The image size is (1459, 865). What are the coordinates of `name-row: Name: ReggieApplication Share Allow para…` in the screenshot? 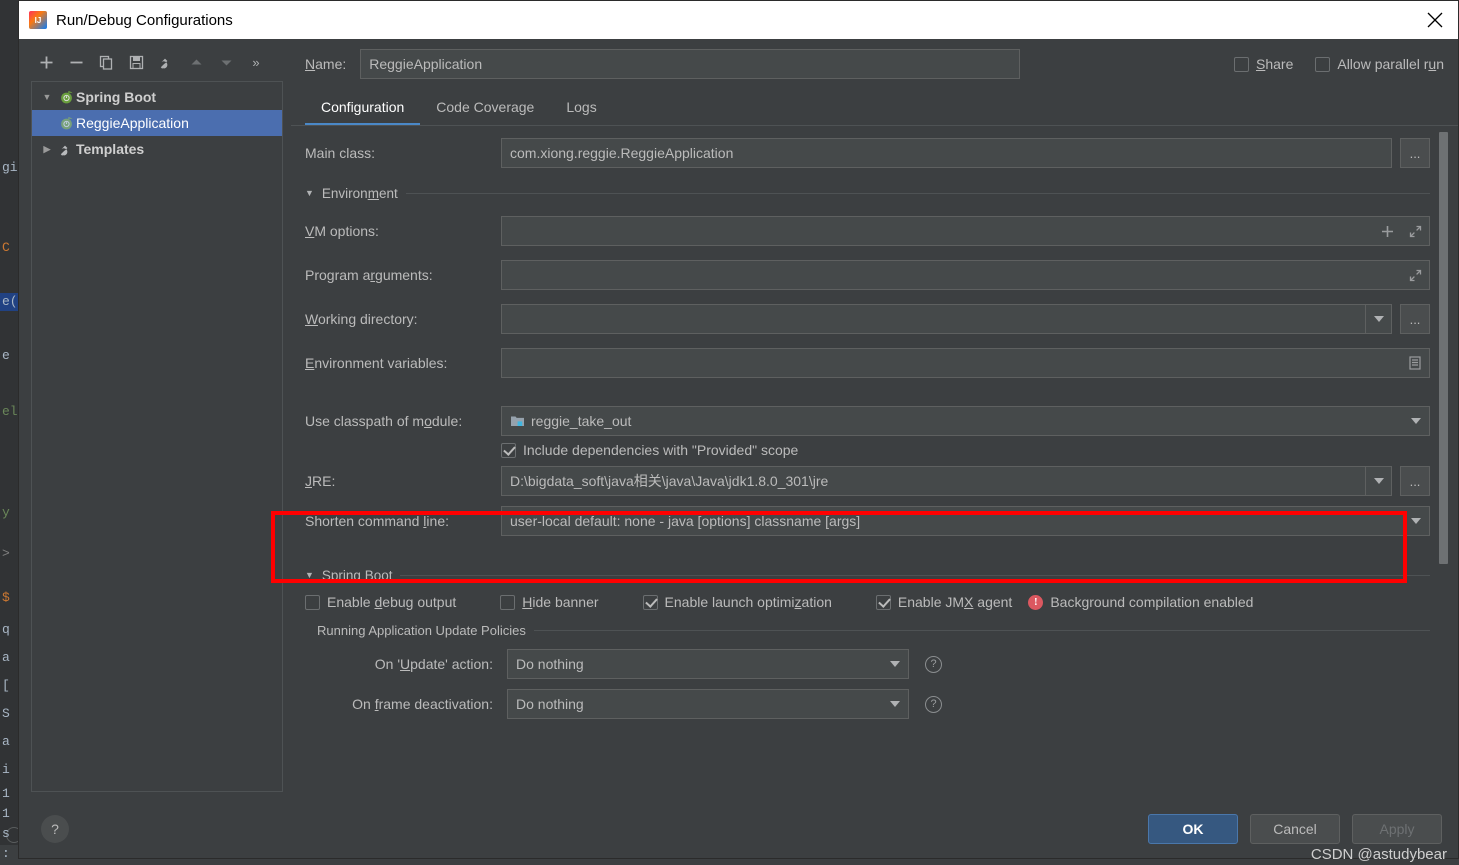 It's located at (874, 64).